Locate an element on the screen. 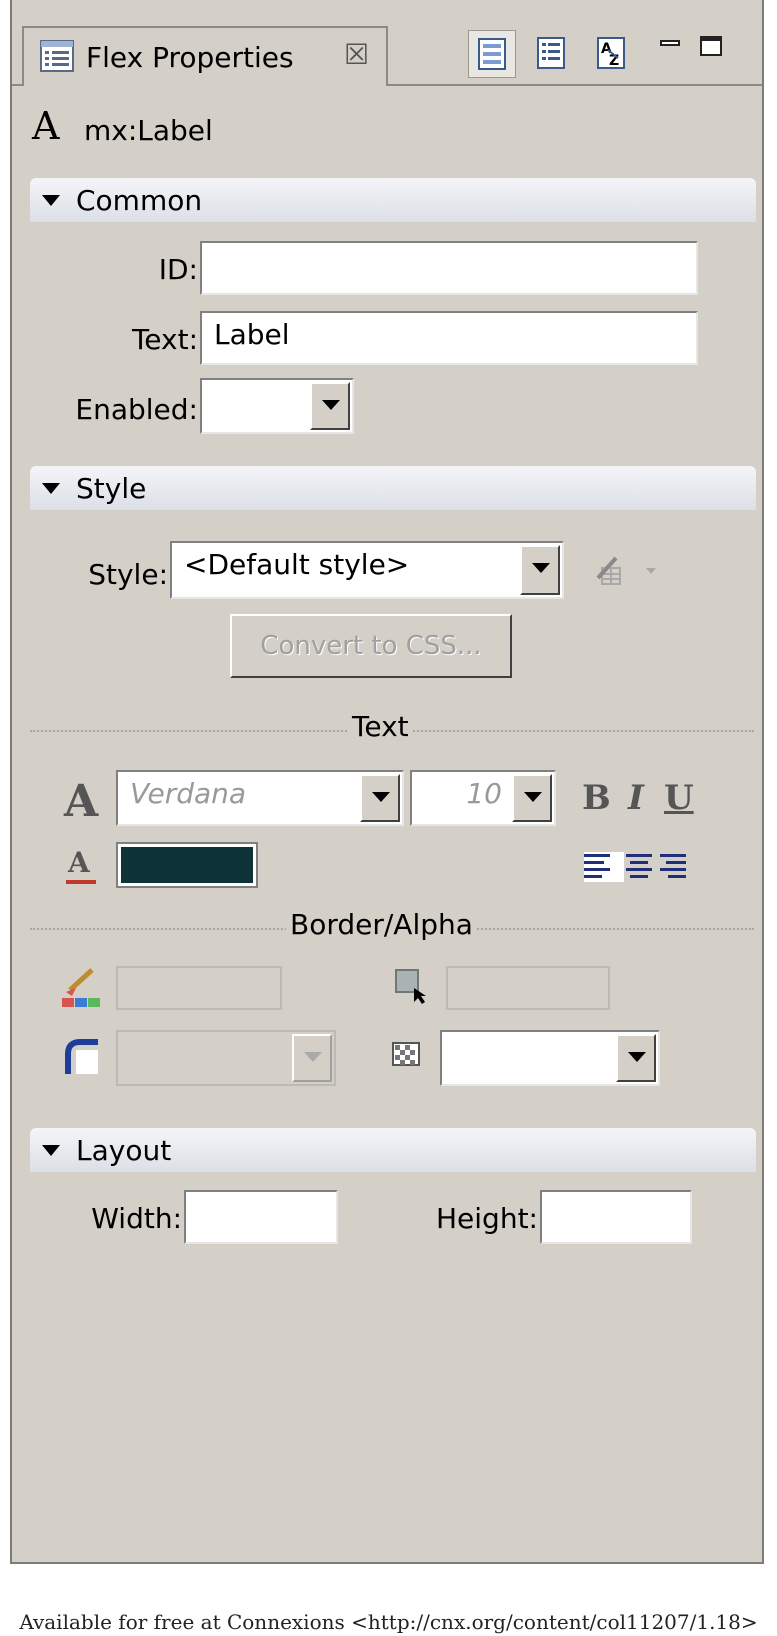 The width and height of the screenshot is (777, 1636). text-color-icon: A is located at coordinates (82, 866).